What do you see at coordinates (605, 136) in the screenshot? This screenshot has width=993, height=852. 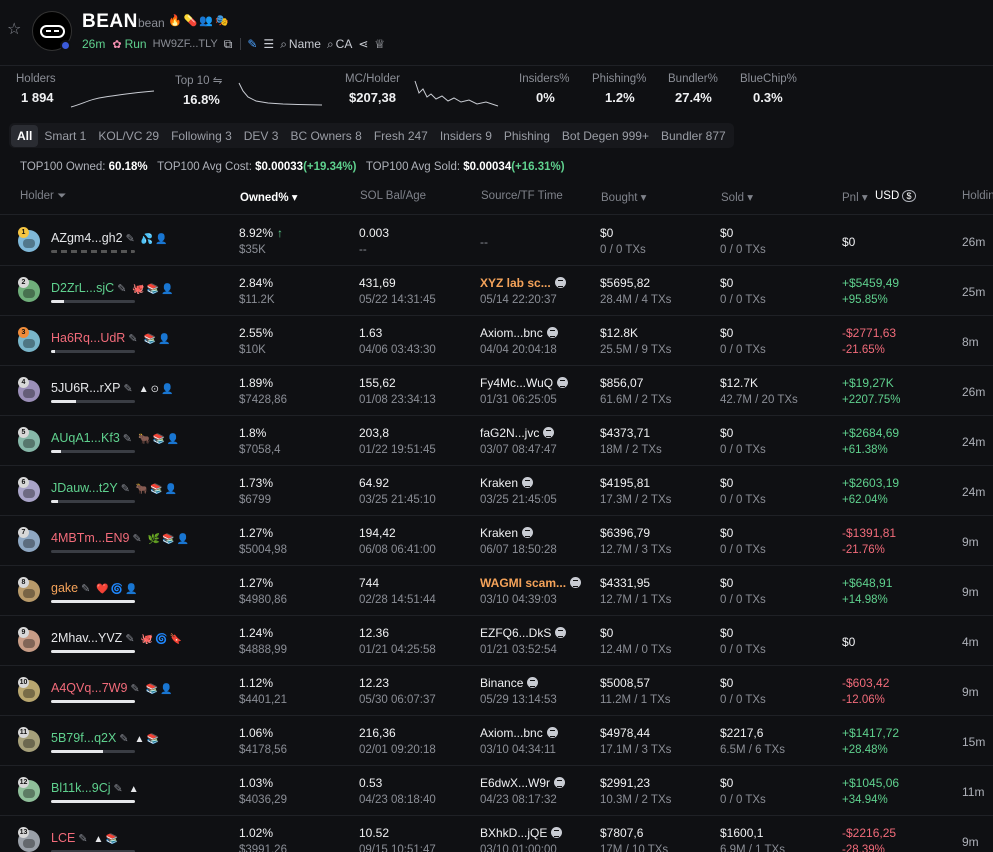 I see `tab-bot-degen: Bot Degen 999+` at bounding box center [605, 136].